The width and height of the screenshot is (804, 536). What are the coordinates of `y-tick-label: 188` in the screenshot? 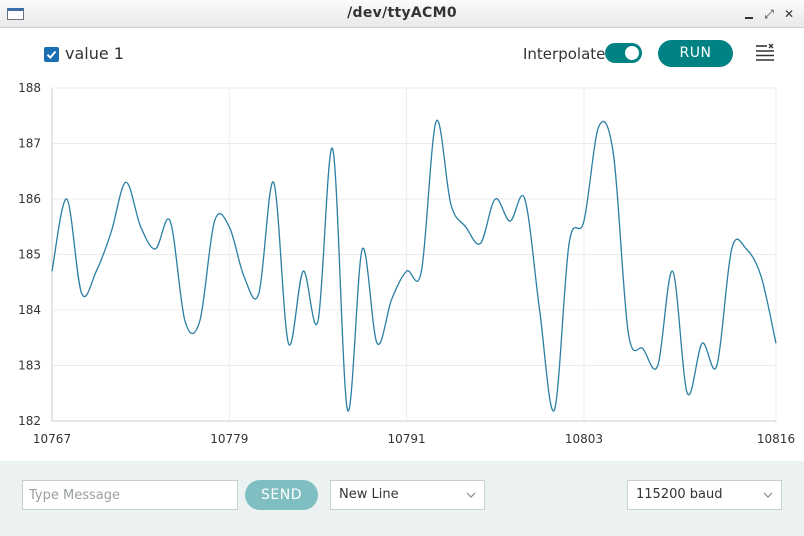 It's located at (29, 88).